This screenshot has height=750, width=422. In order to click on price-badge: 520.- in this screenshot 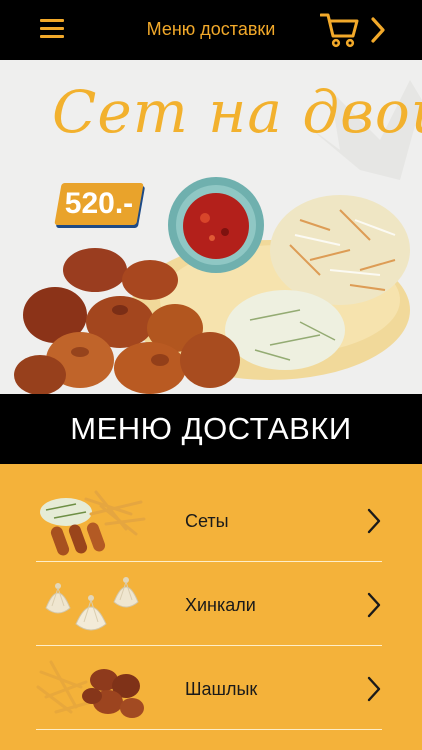, I will do `click(99, 204)`.